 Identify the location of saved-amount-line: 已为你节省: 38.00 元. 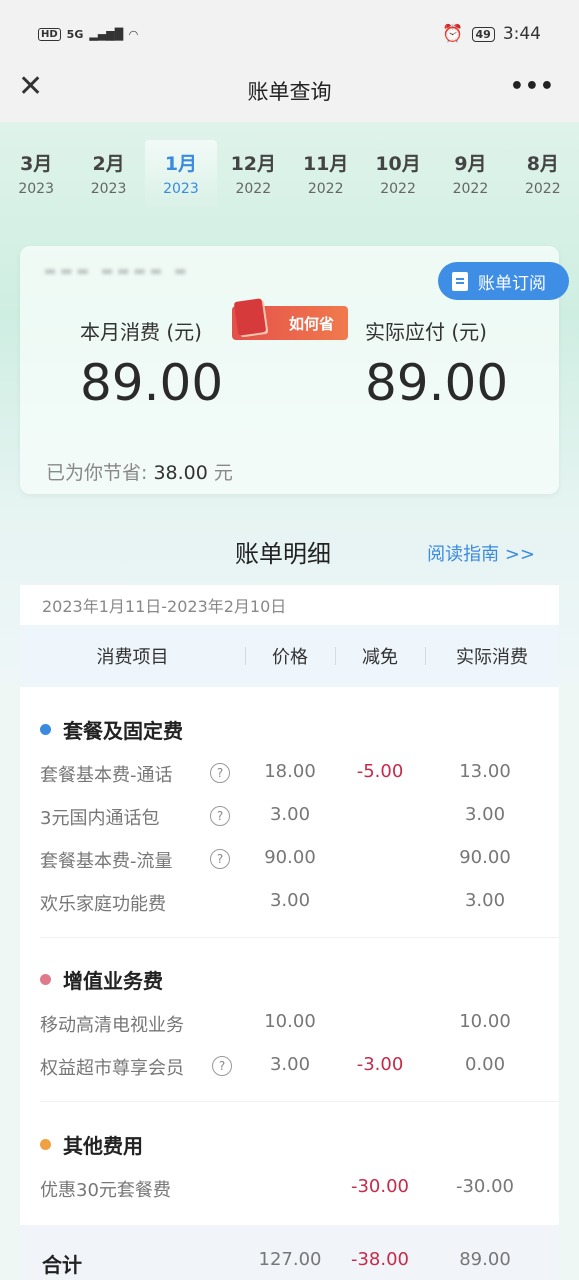
(139, 471).